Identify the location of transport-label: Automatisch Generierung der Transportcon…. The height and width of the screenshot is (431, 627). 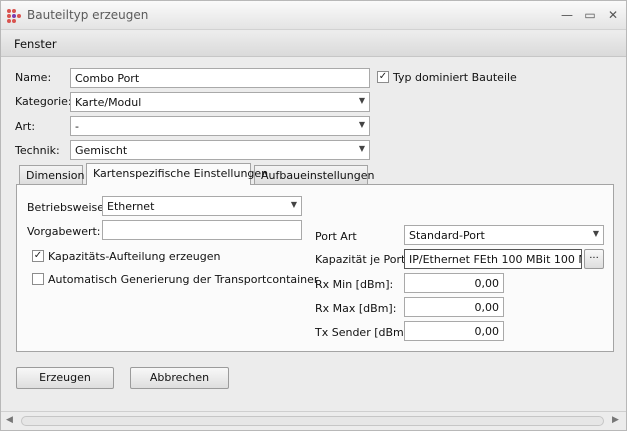
(183, 279).